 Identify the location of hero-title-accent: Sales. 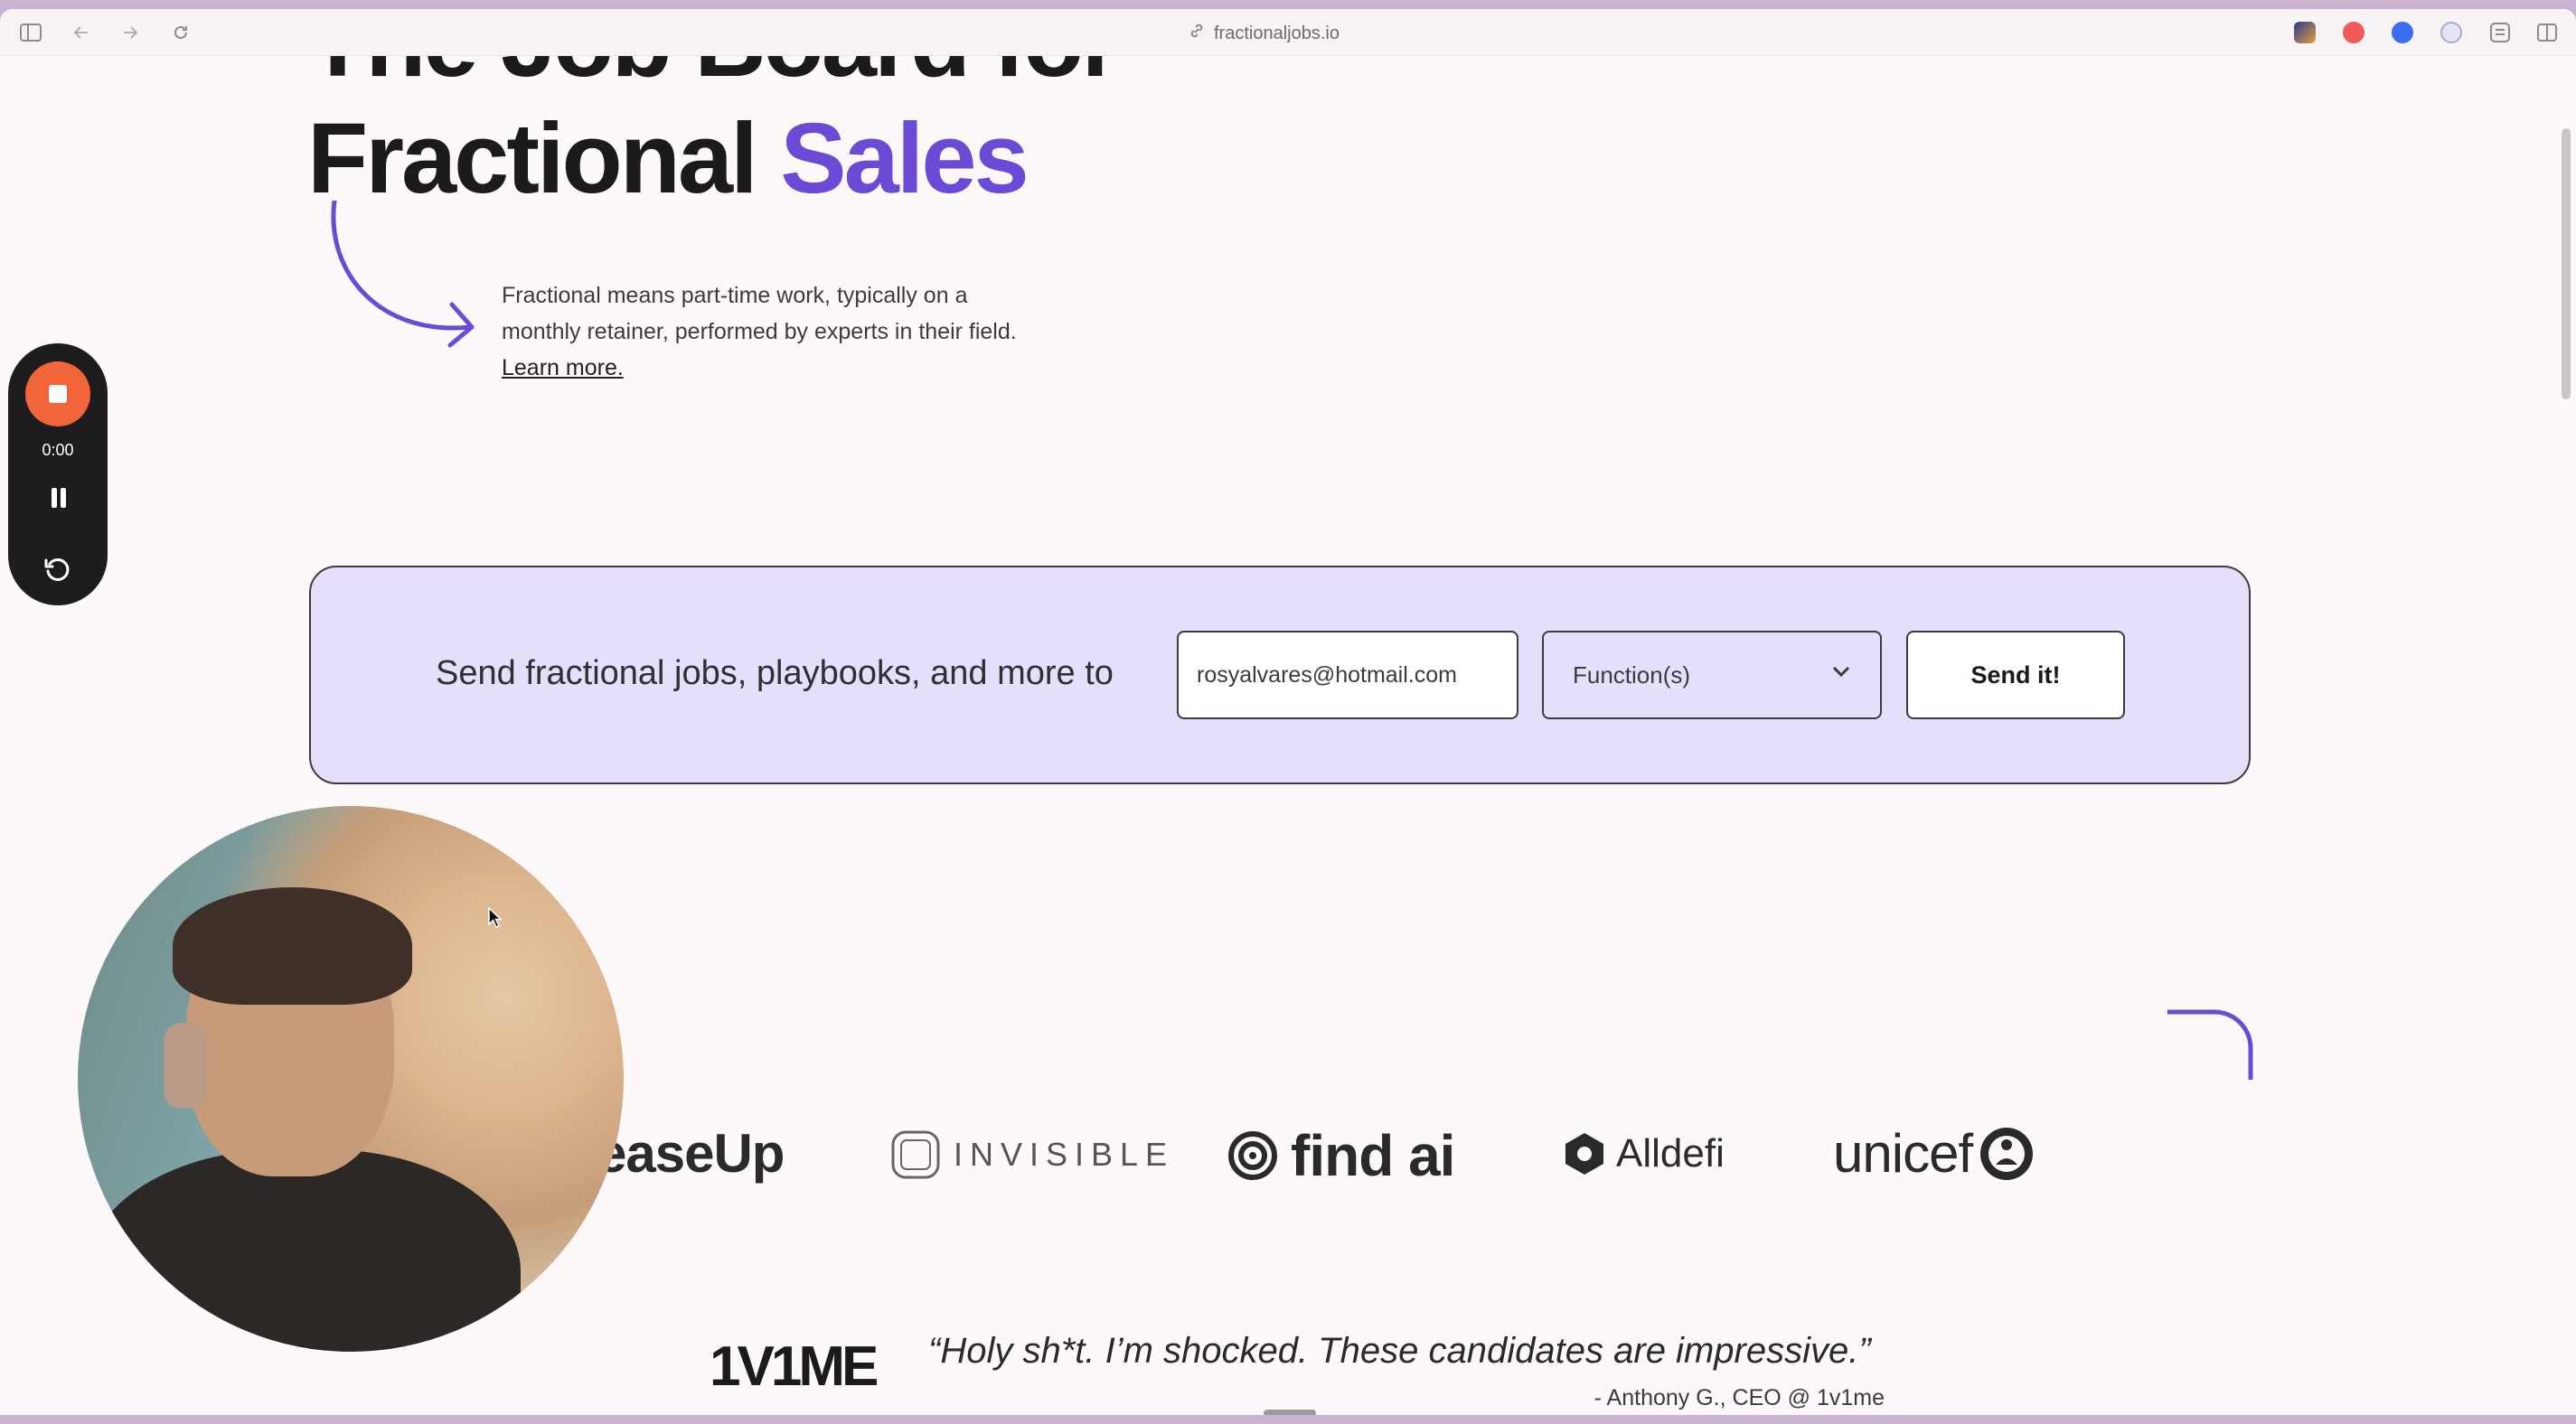
(905, 158).